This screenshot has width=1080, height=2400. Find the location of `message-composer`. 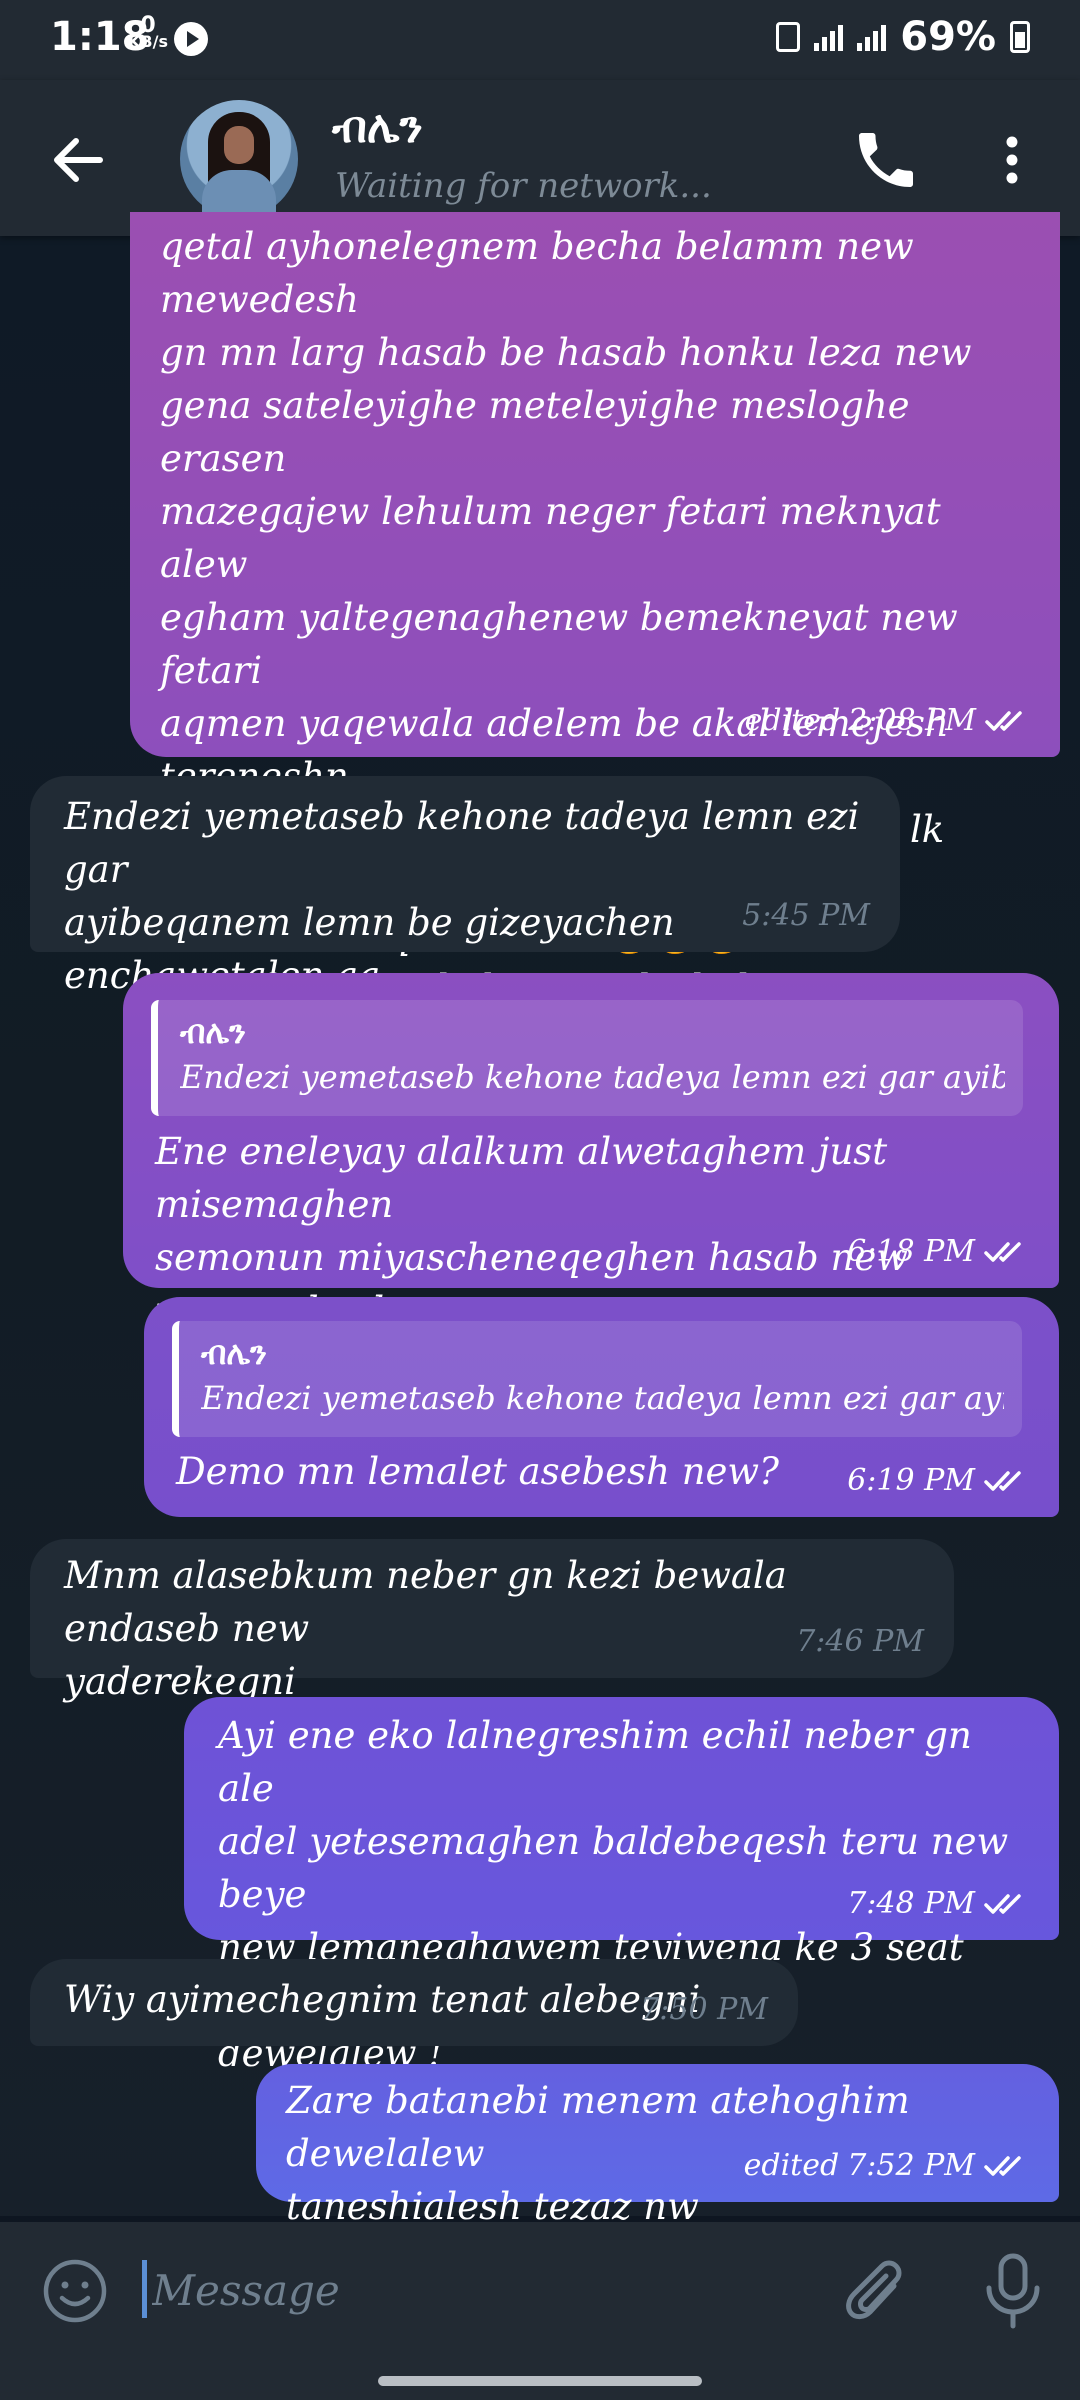

message-composer is located at coordinates (540, 2290).